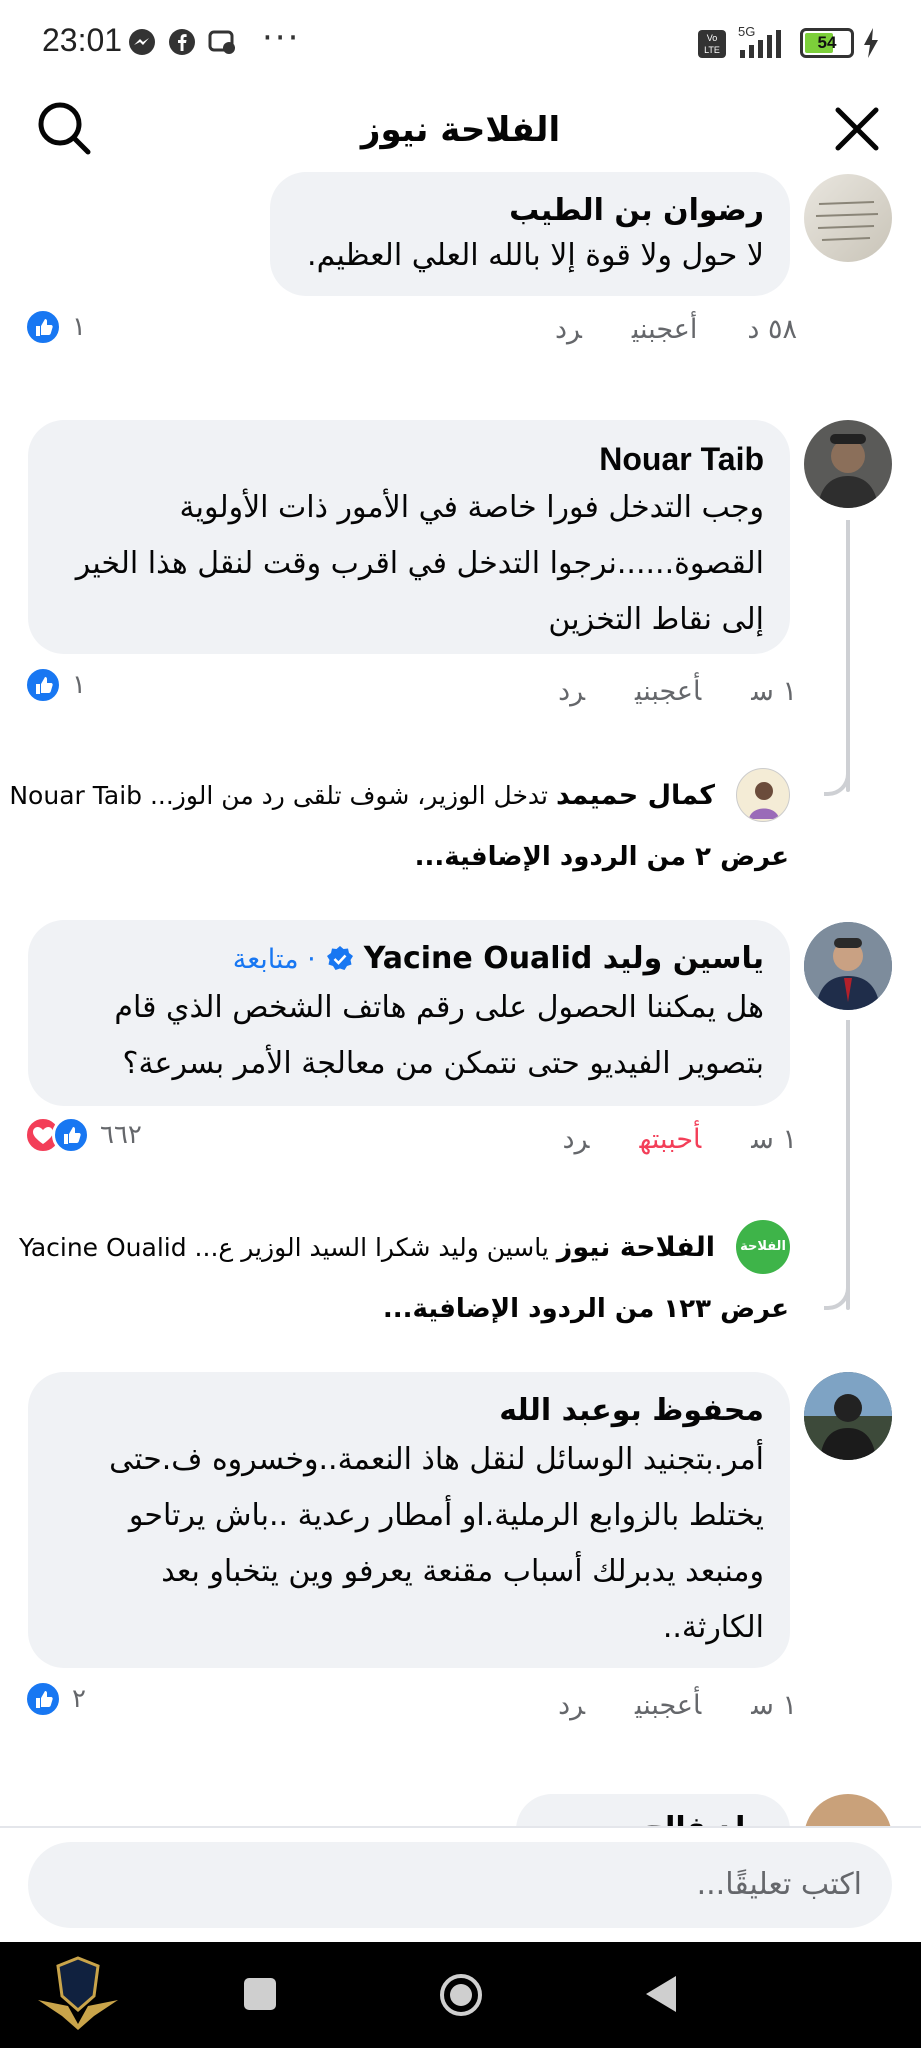 This screenshot has height=2048, width=921. I want to click on system-navigation-bar, so click(460, 1995).